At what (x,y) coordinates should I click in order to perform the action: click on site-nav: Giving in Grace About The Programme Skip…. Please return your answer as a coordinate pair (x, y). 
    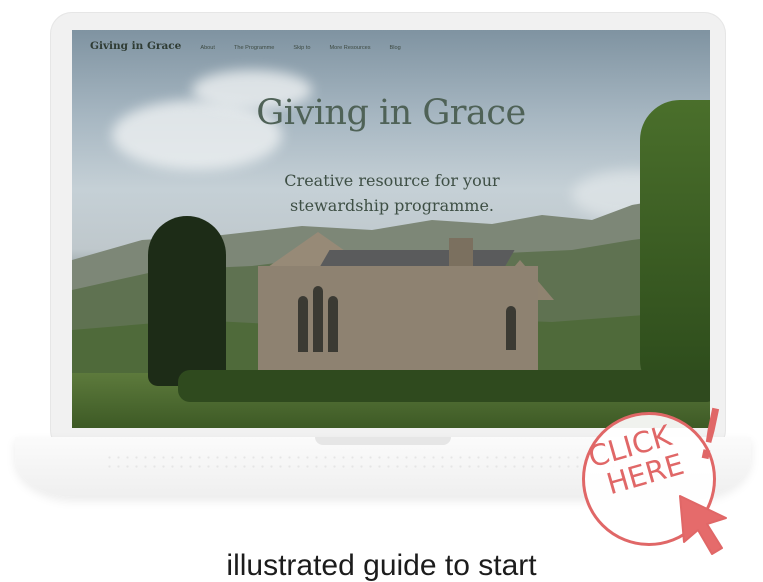
    Looking at the image, I should click on (245, 46).